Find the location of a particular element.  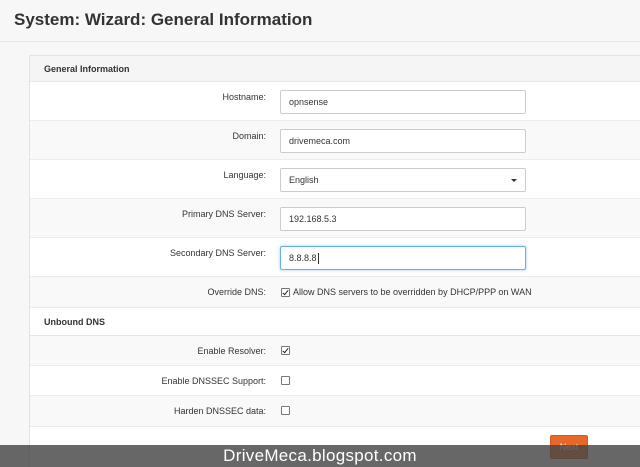

primary-dns-input: 192.168.5.3 is located at coordinates (403, 219).